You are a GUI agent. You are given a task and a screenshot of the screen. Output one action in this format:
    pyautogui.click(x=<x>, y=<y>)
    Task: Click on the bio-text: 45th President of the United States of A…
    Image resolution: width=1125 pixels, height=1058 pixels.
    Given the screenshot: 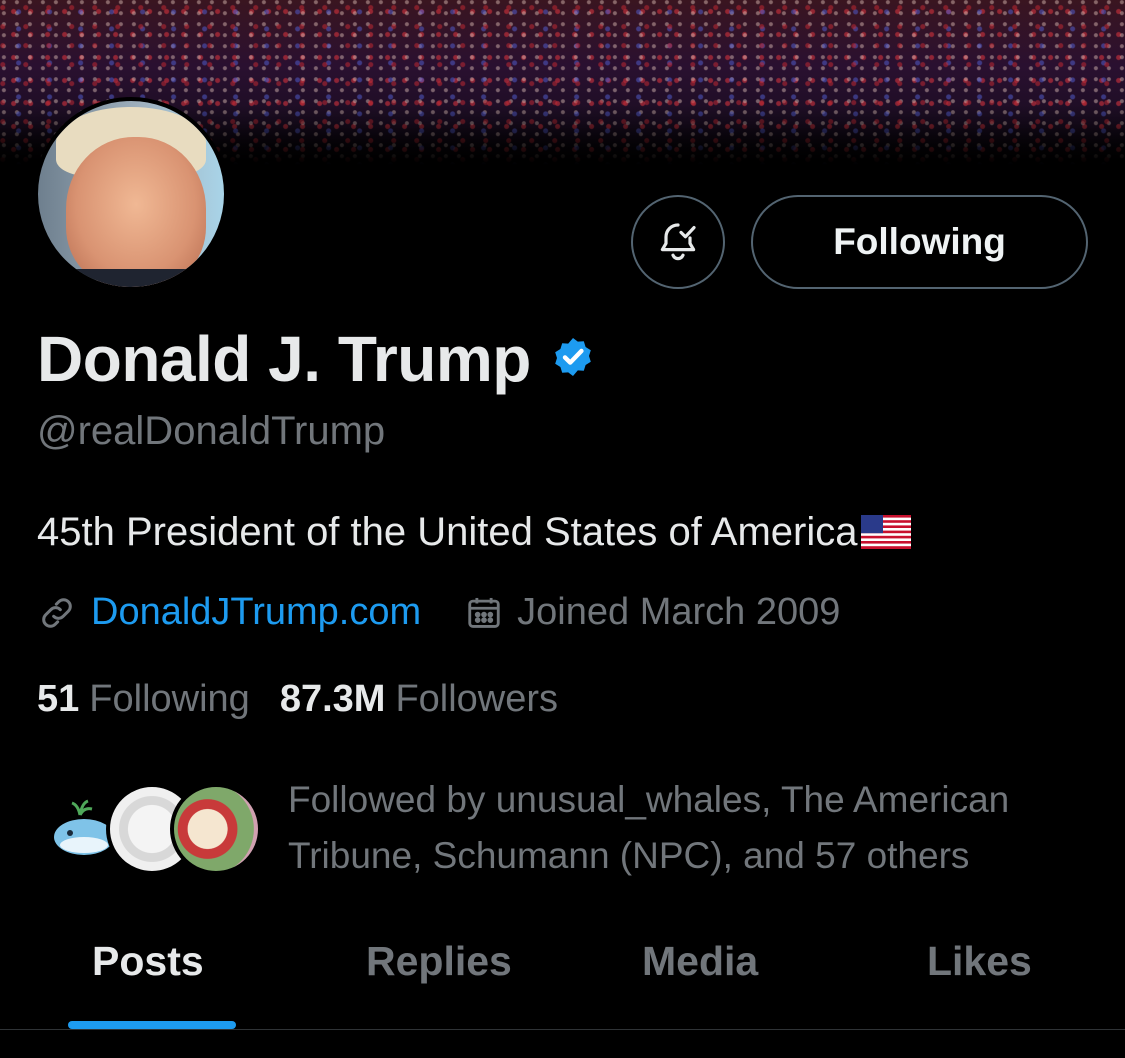 What is the action you would take?
    pyautogui.click(x=447, y=532)
    